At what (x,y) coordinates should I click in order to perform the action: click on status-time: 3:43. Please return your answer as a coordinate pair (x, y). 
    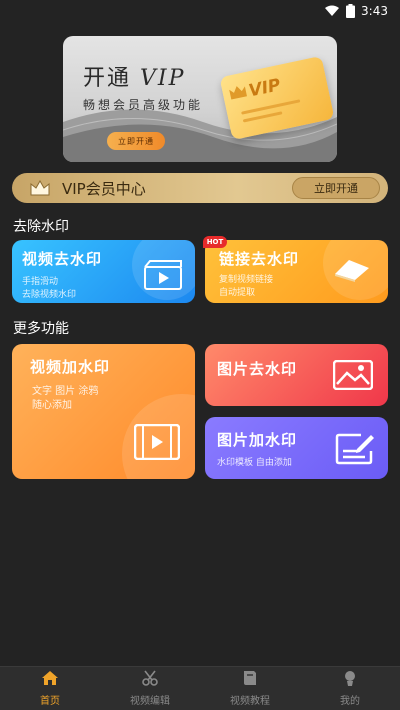
    Looking at the image, I should click on (374, 11).